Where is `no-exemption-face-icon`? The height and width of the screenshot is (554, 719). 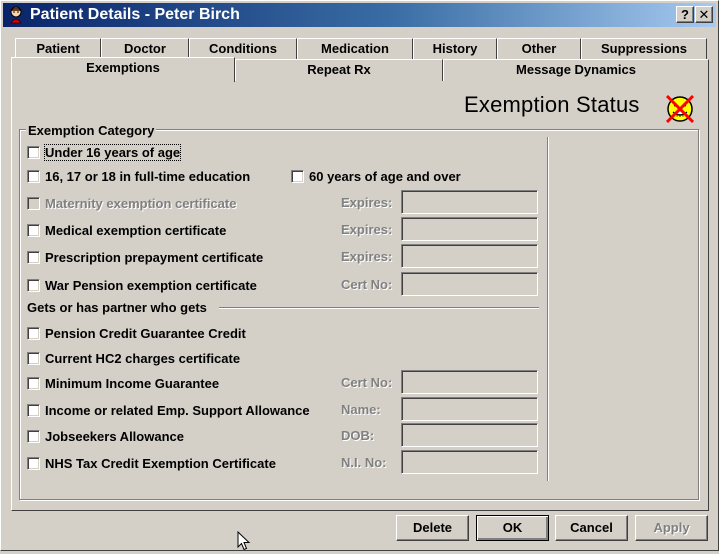
no-exemption-face-icon is located at coordinates (680, 108).